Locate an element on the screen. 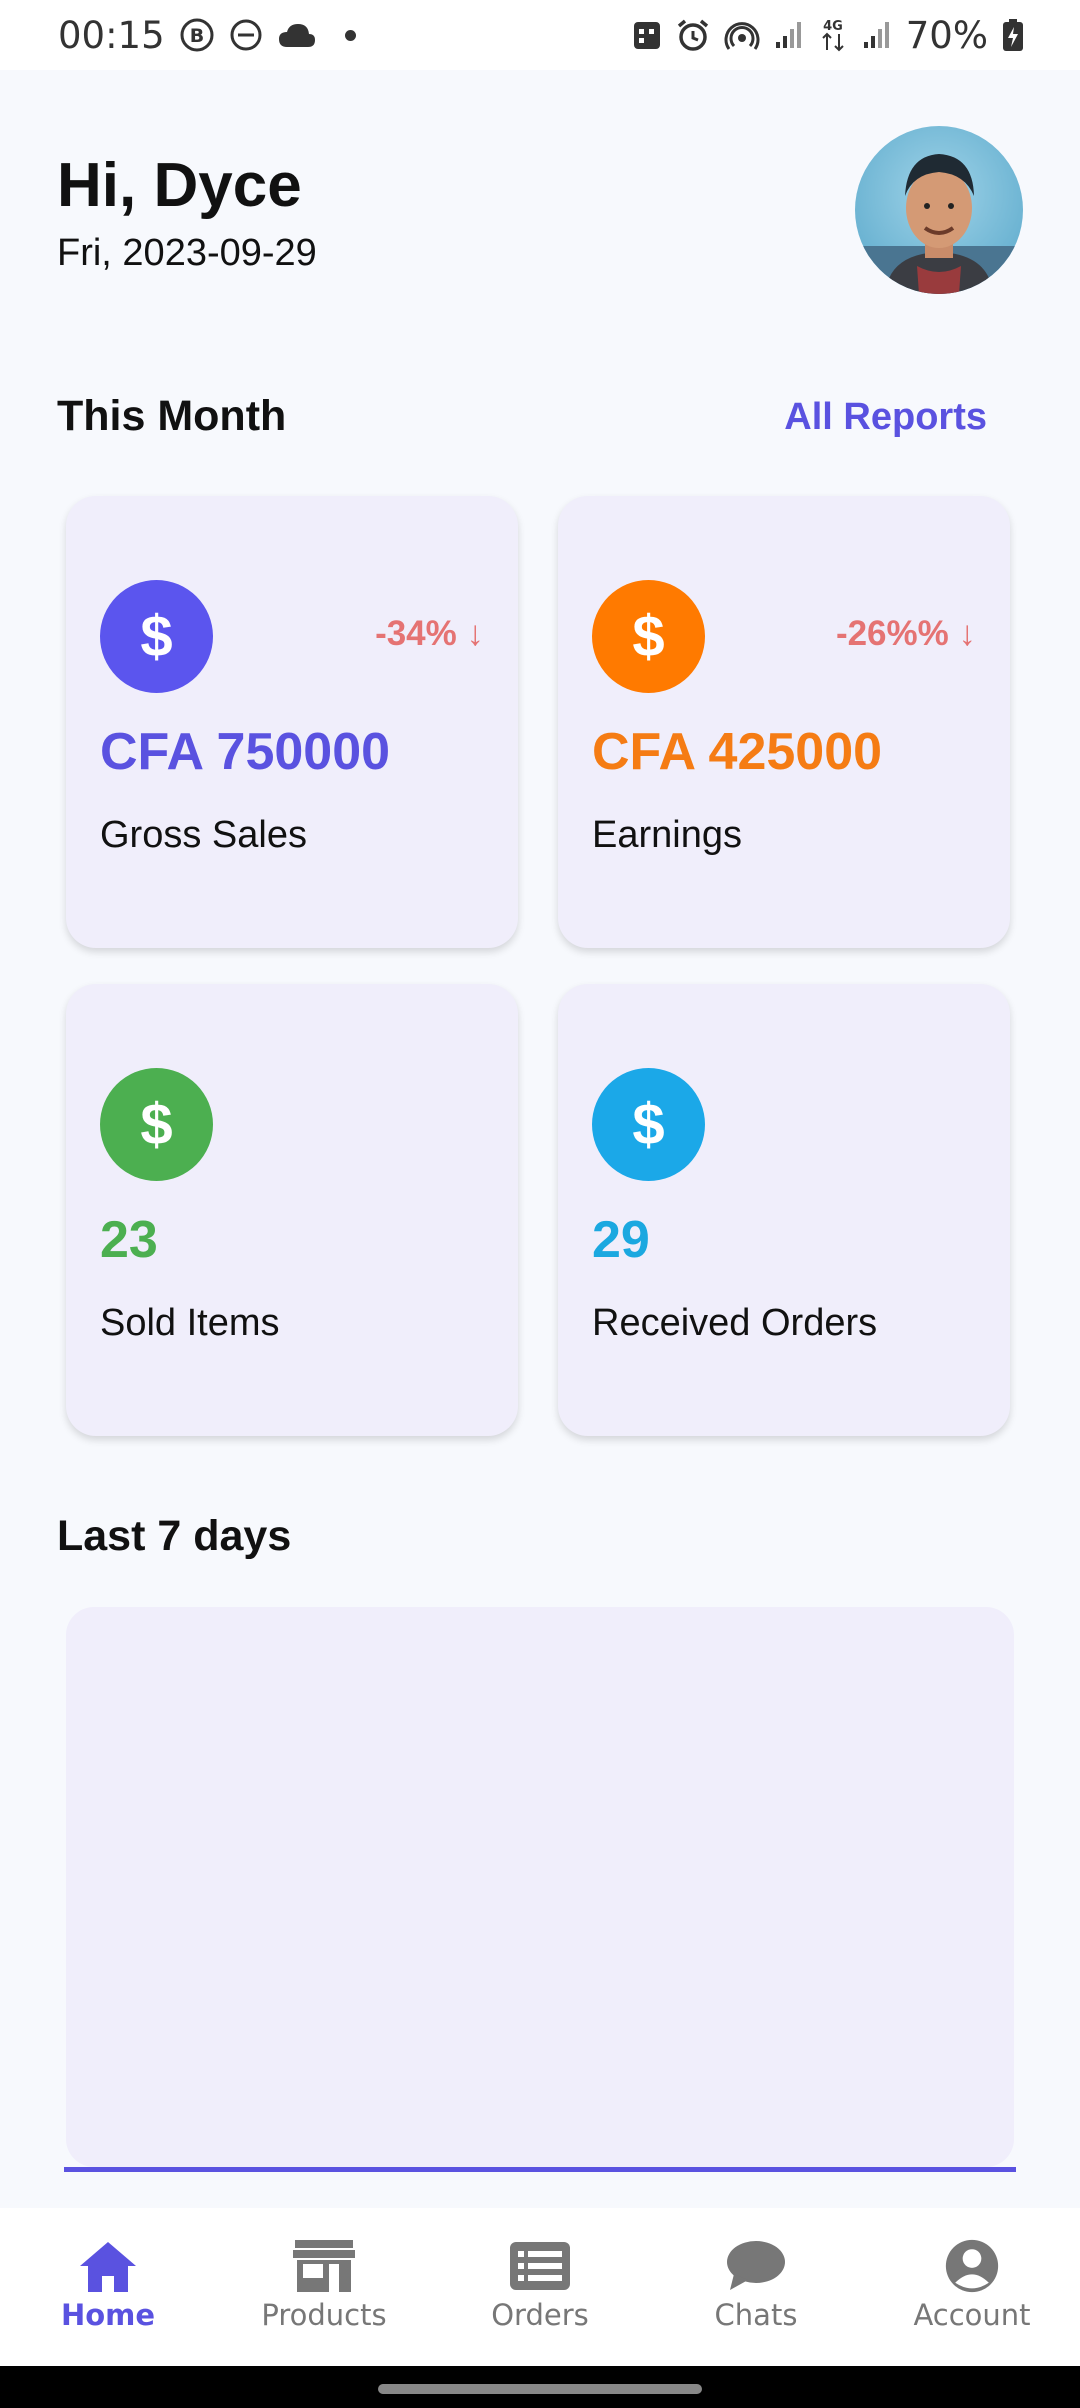  earnings-value: CFA 425000 is located at coordinates (737, 752).